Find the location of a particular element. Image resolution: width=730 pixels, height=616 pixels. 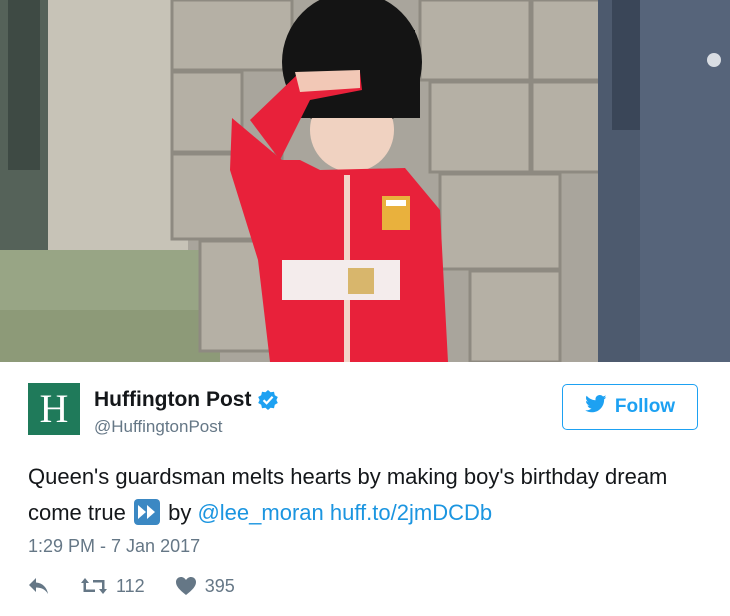

retweet-button: 112 is located at coordinates (112, 586).